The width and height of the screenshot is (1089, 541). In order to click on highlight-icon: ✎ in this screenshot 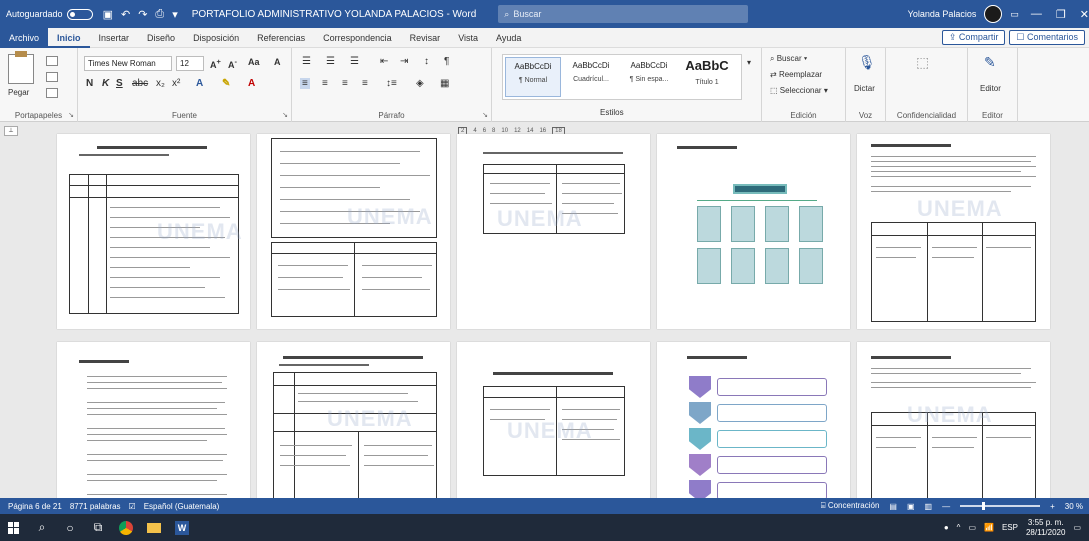, I will do `click(226, 83)`.